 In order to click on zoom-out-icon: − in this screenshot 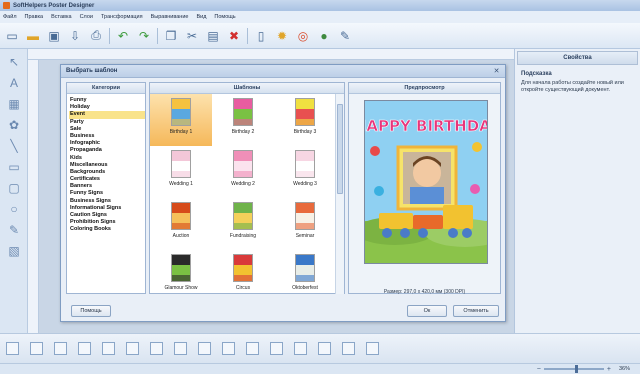, I will do `click(539, 369)`.